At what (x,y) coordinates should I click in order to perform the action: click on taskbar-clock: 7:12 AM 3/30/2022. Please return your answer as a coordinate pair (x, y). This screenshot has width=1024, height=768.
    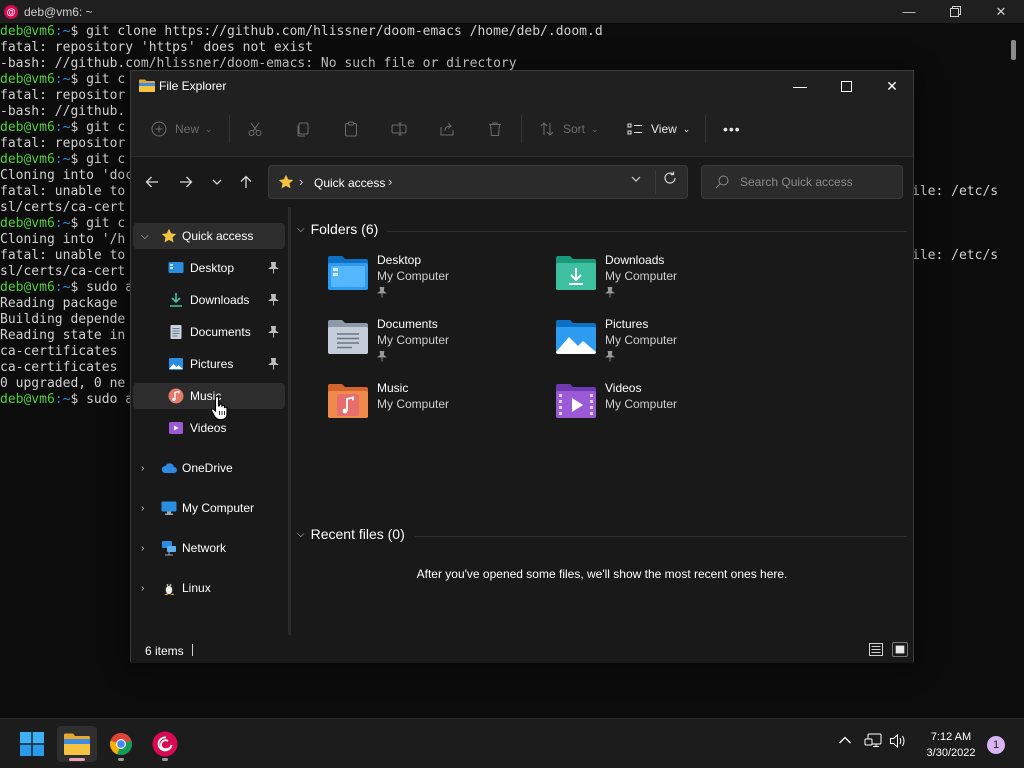
    Looking at the image, I should click on (951, 745).